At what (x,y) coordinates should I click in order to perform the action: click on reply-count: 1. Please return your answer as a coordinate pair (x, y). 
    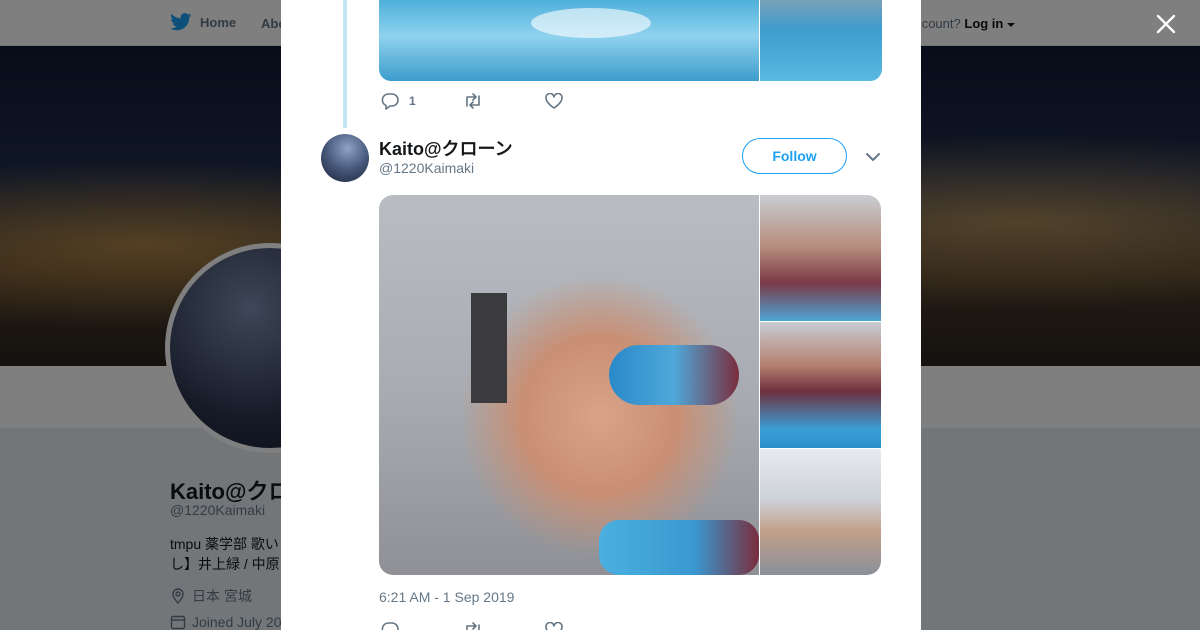
    Looking at the image, I should click on (412, 101).